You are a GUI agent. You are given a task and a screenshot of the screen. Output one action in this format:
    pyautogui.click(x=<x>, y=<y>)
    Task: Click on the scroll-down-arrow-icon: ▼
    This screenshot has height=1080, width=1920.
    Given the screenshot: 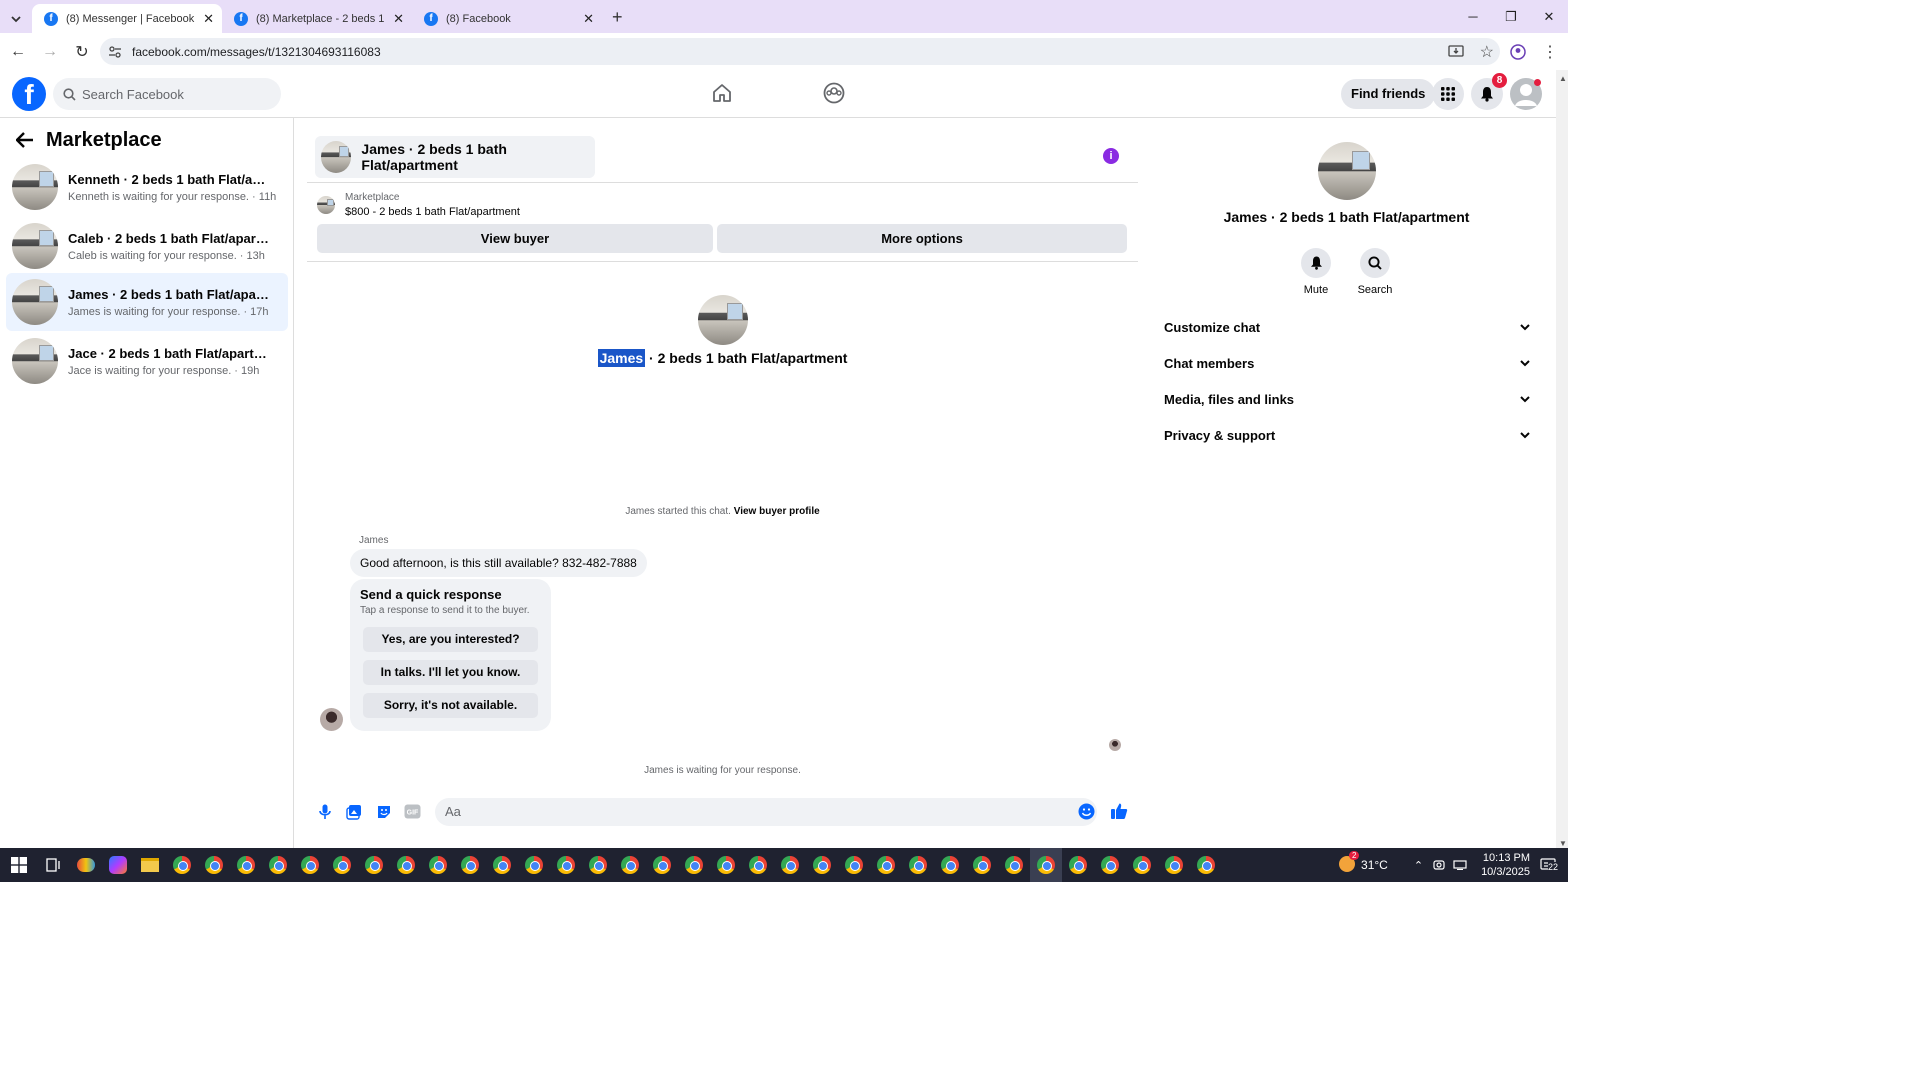 What is the action you would take?
    pyautogui.click(x=1563, y=843)
    